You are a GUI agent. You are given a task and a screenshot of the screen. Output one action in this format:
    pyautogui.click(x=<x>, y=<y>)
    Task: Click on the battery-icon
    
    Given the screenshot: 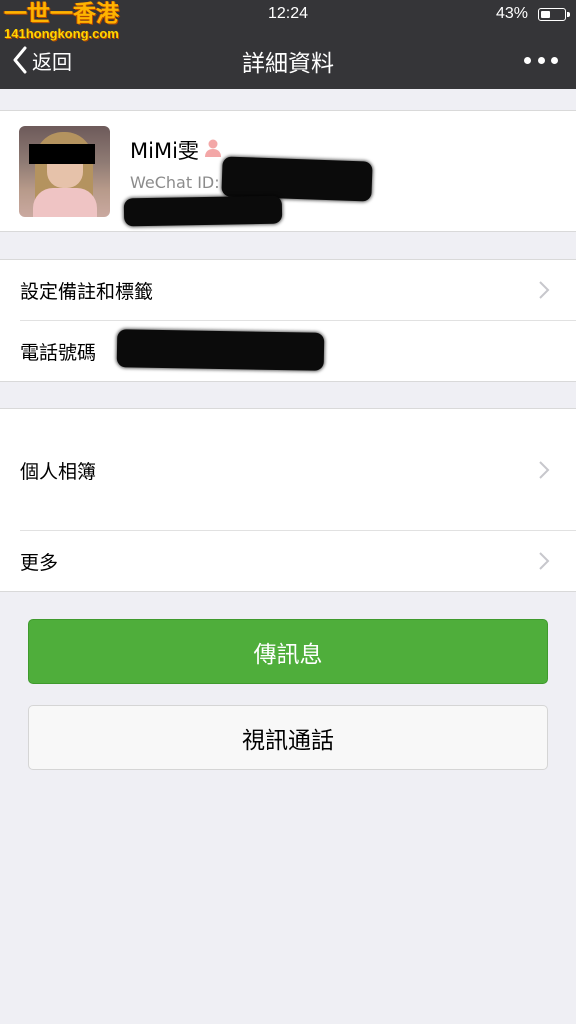 What is the action you would take?
    pyautogui.click(x=554, y=14)
    